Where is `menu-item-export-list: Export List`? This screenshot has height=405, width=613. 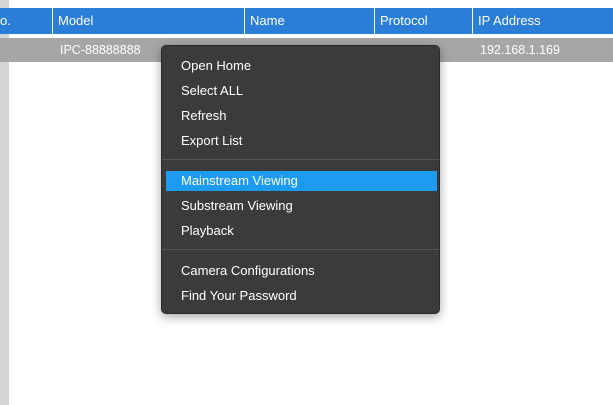
menu-item-export-list: Export List is located at coordinates (301, 141).